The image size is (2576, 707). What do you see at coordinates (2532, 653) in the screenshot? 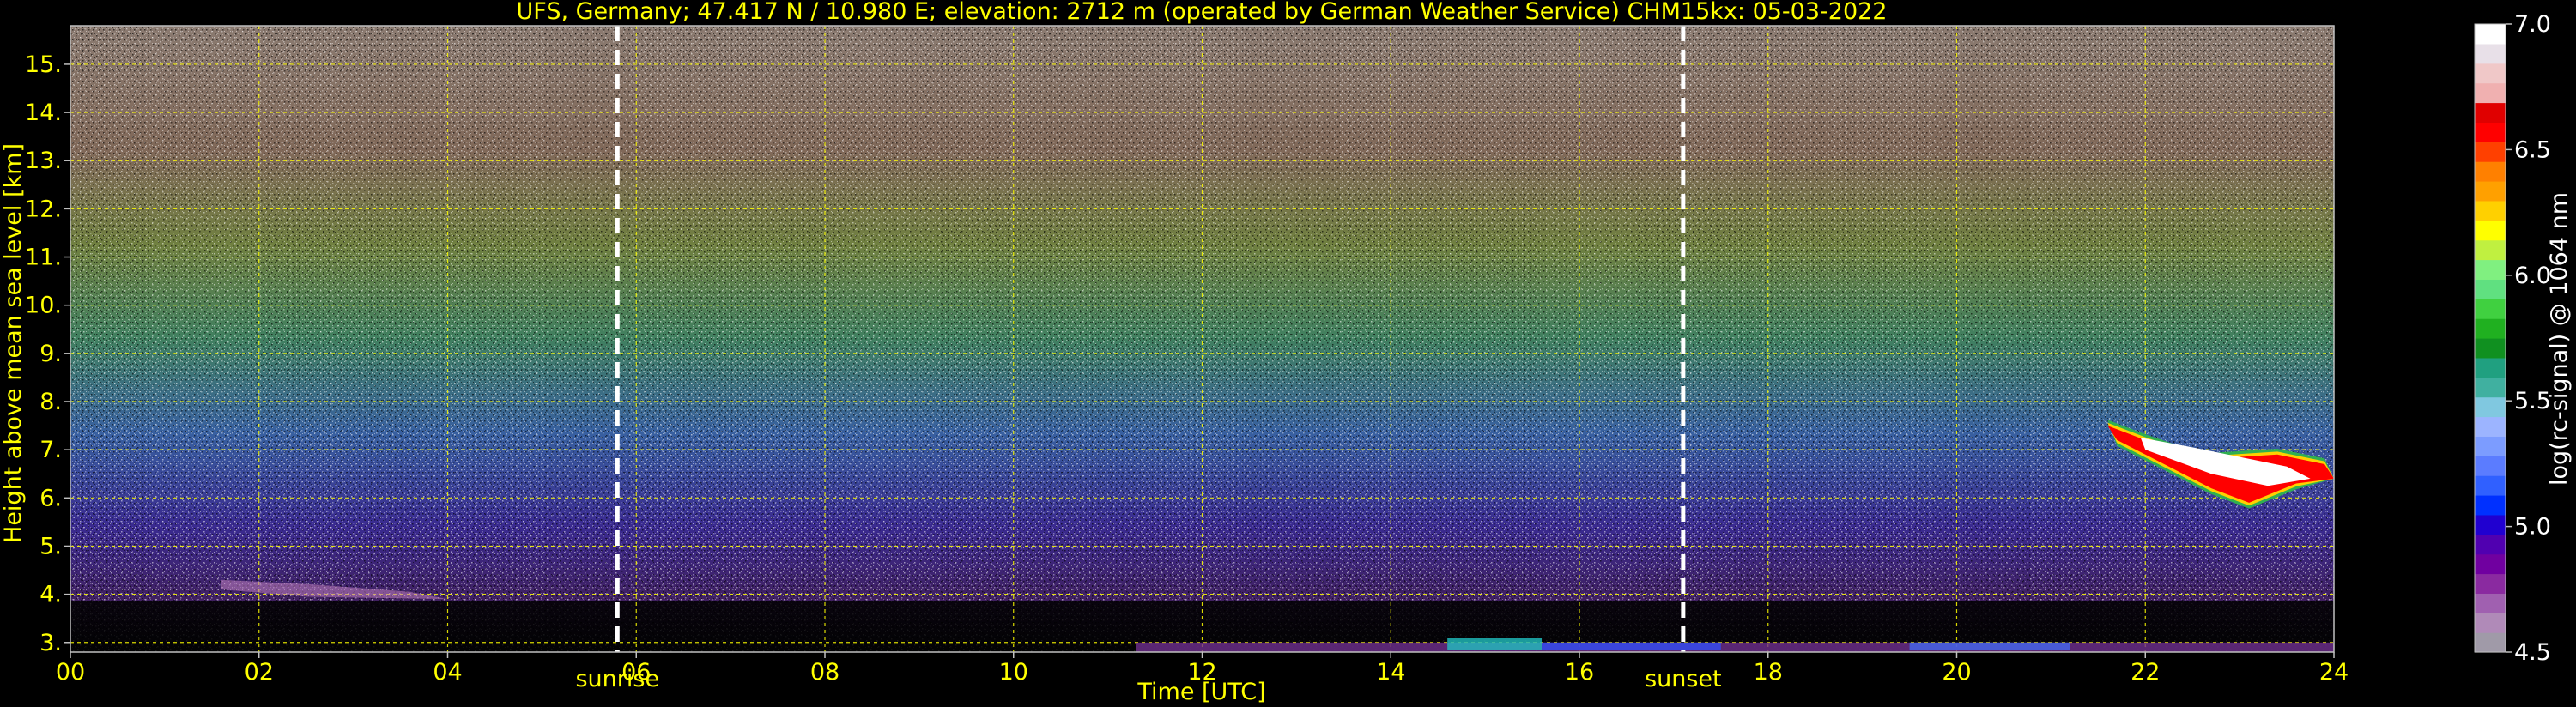
I see `colorbar-tick-label: 4.5` at bounding box center [2532, 653].